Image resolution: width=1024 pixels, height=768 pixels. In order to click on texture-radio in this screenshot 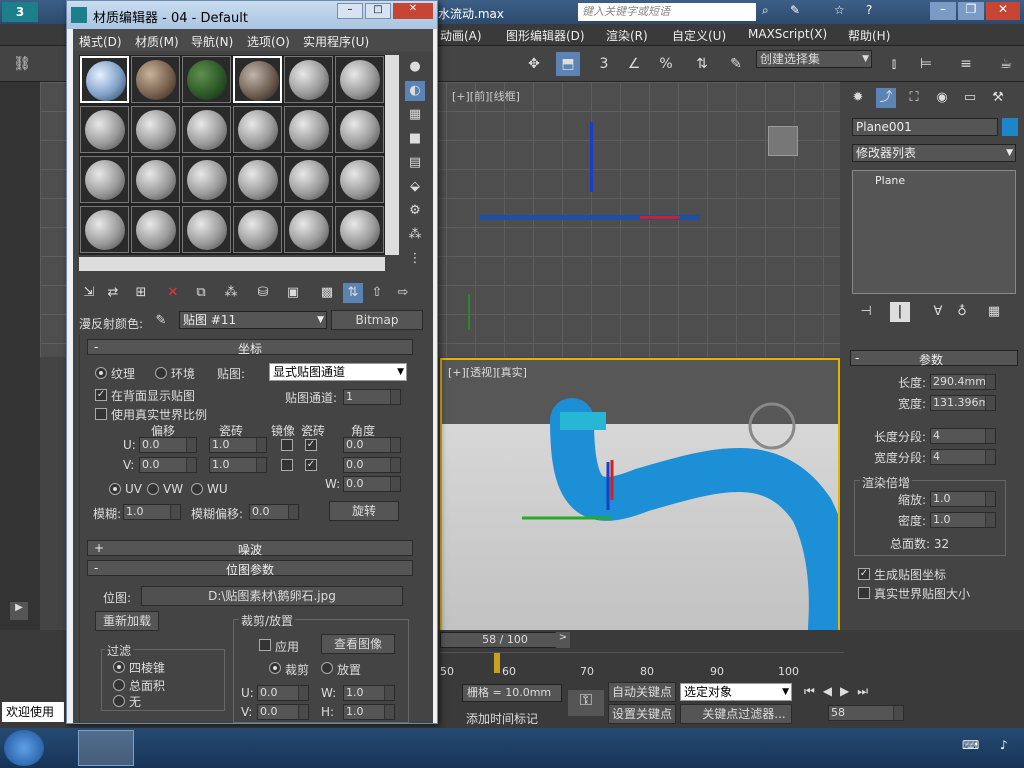, I will do `click(101, 373)`.